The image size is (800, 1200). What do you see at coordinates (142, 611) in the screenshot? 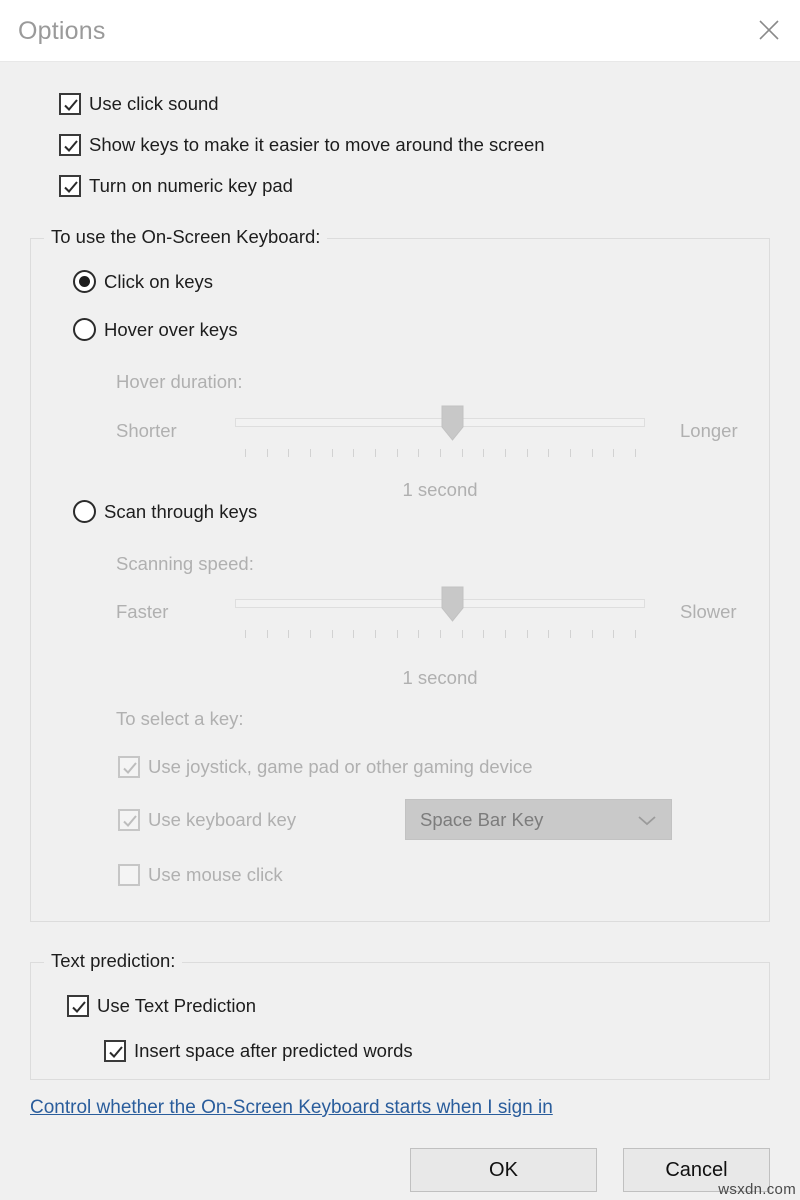
I see `scanning-speed-min-label: Faster` at bounding box center [142, 611].